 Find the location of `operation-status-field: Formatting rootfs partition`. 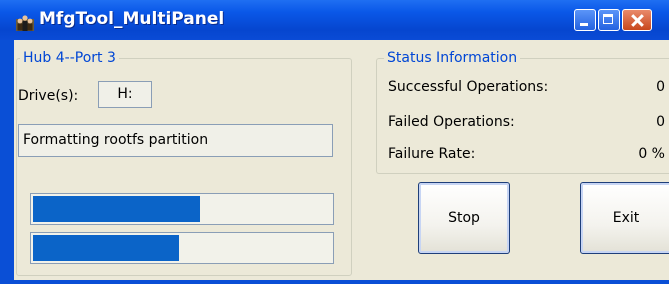

operation-status-field: Formatting rootfs partition is located at coordinates (175, 140).